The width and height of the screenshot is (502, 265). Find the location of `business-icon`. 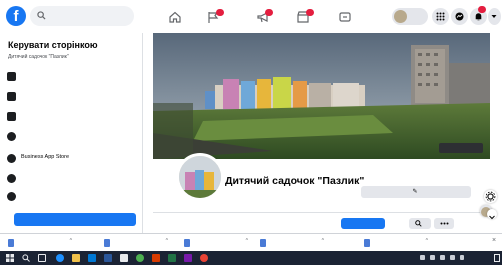

business-icon is located at coordinates (11, 158).